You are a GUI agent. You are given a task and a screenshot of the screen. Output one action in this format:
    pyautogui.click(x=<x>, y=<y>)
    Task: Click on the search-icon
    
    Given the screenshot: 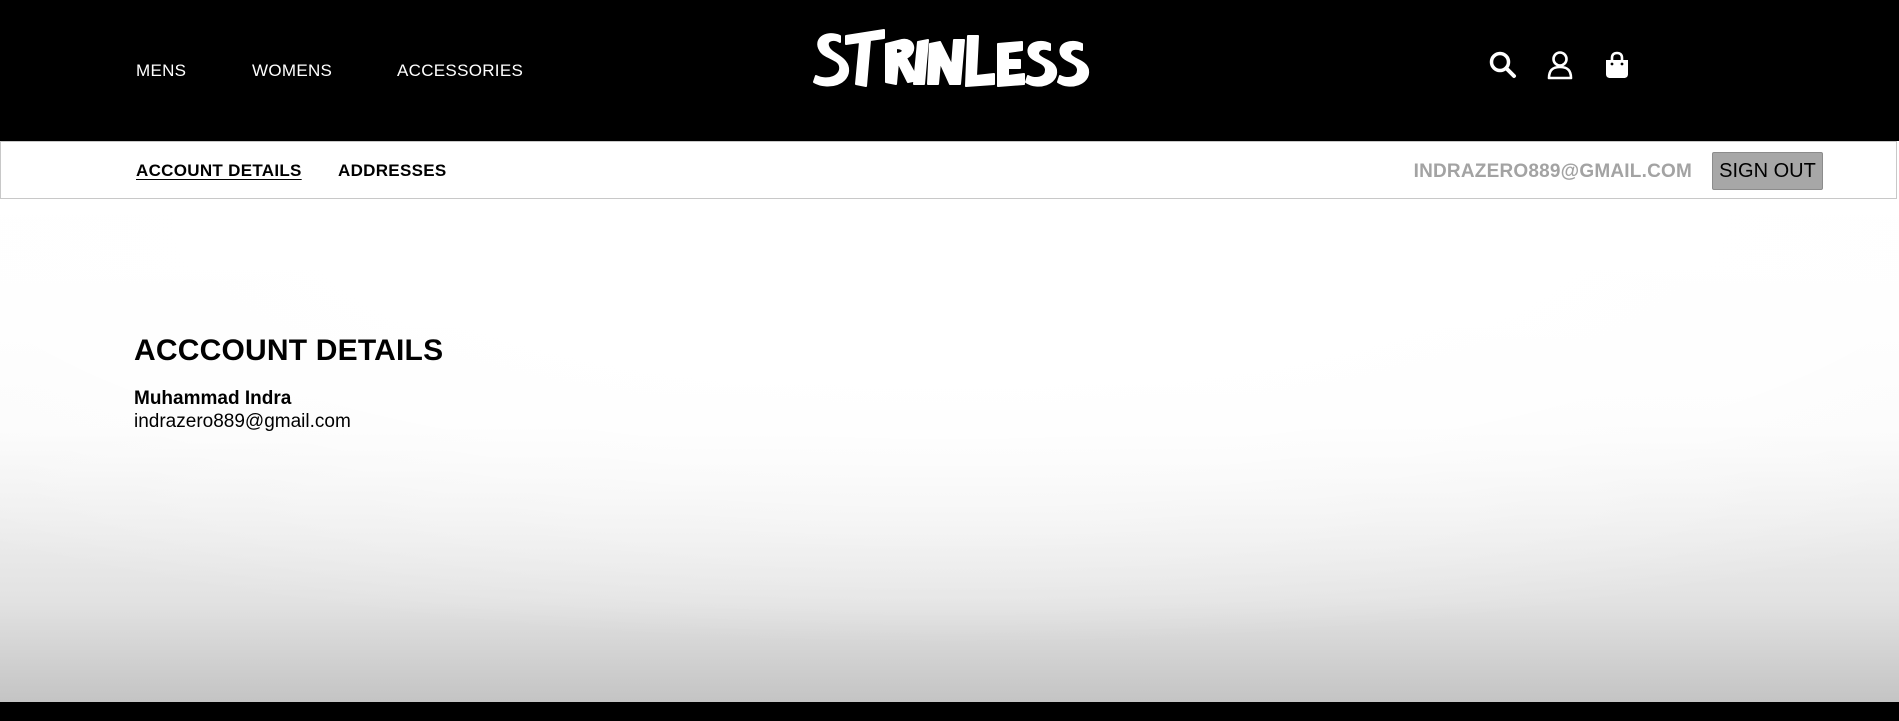 What is the action you would take?
    pyautogui.click(x=1503, y=65)
    